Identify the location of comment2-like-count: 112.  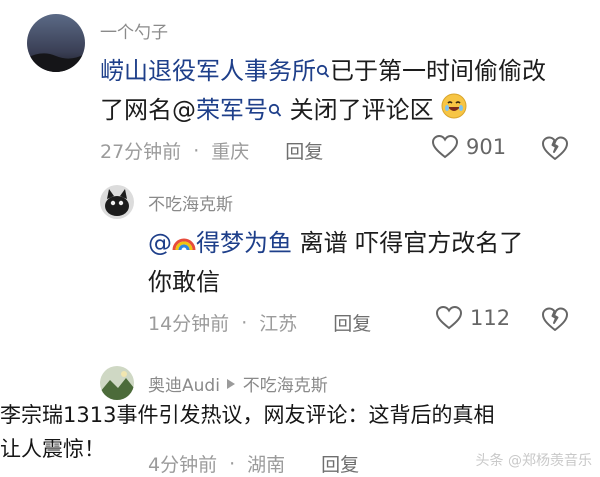
(490, 318).